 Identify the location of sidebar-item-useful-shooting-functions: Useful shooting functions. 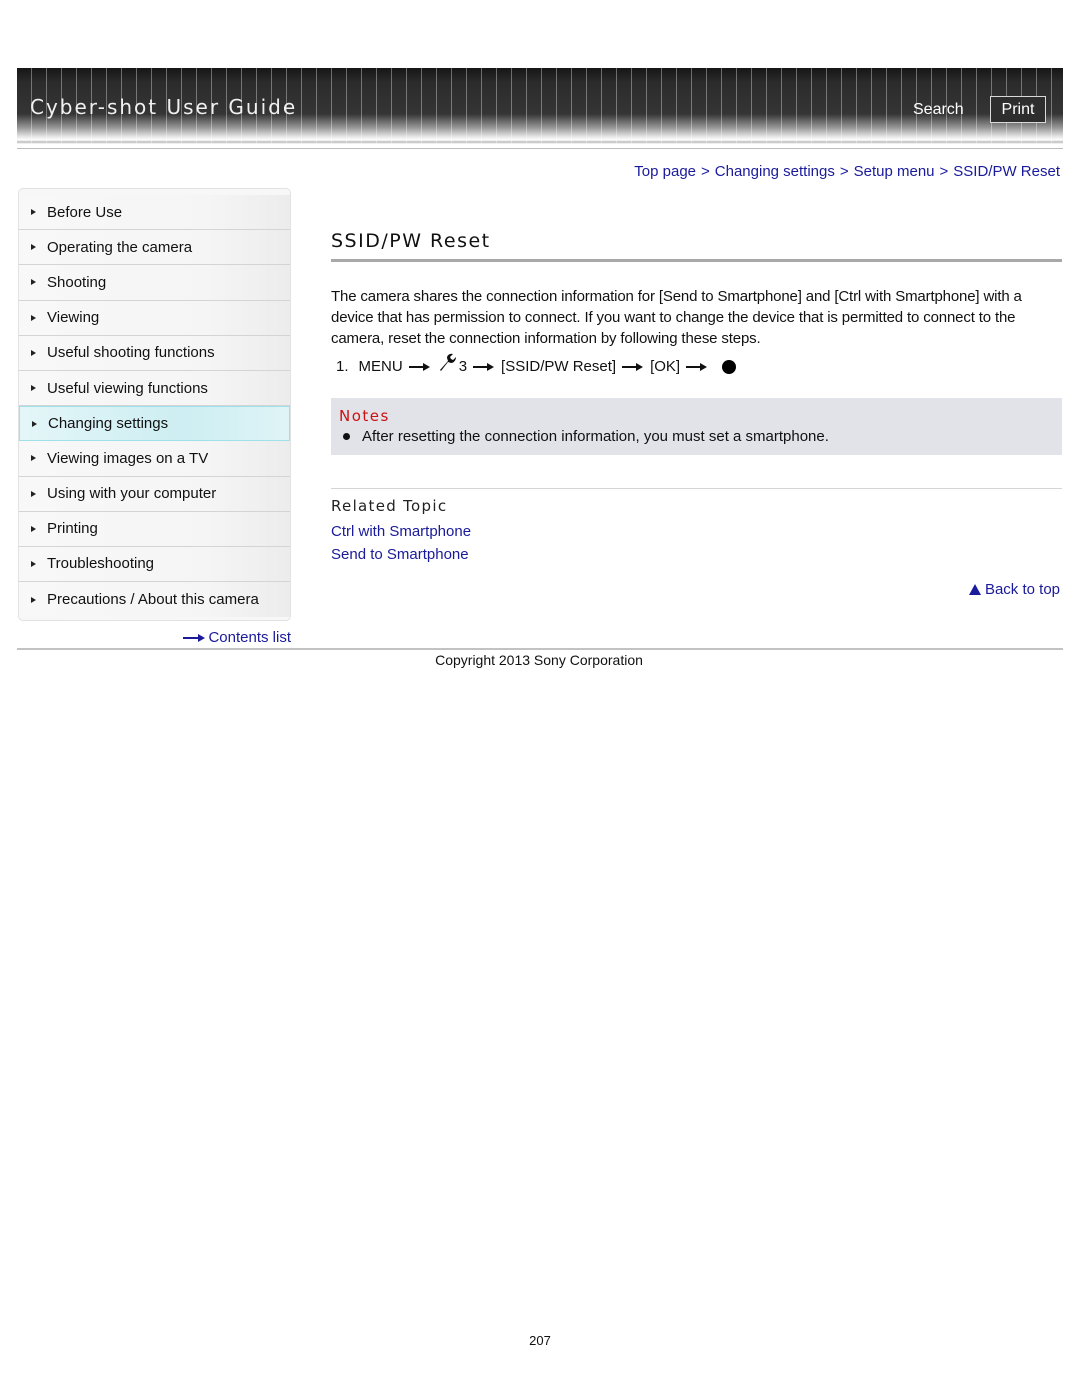
(154, 353).